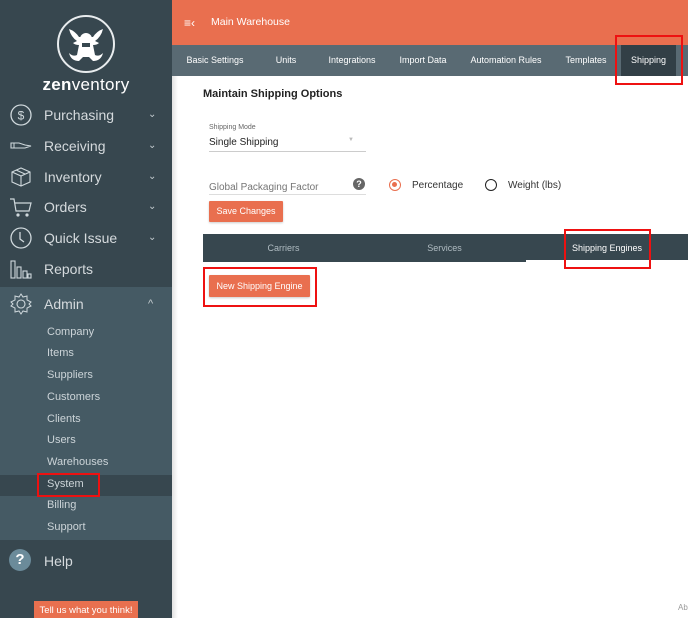 The image size is (688, 621). Describe the element at coordinates (395, 185) in the screenshot. I see `radio-percentage` at that location.